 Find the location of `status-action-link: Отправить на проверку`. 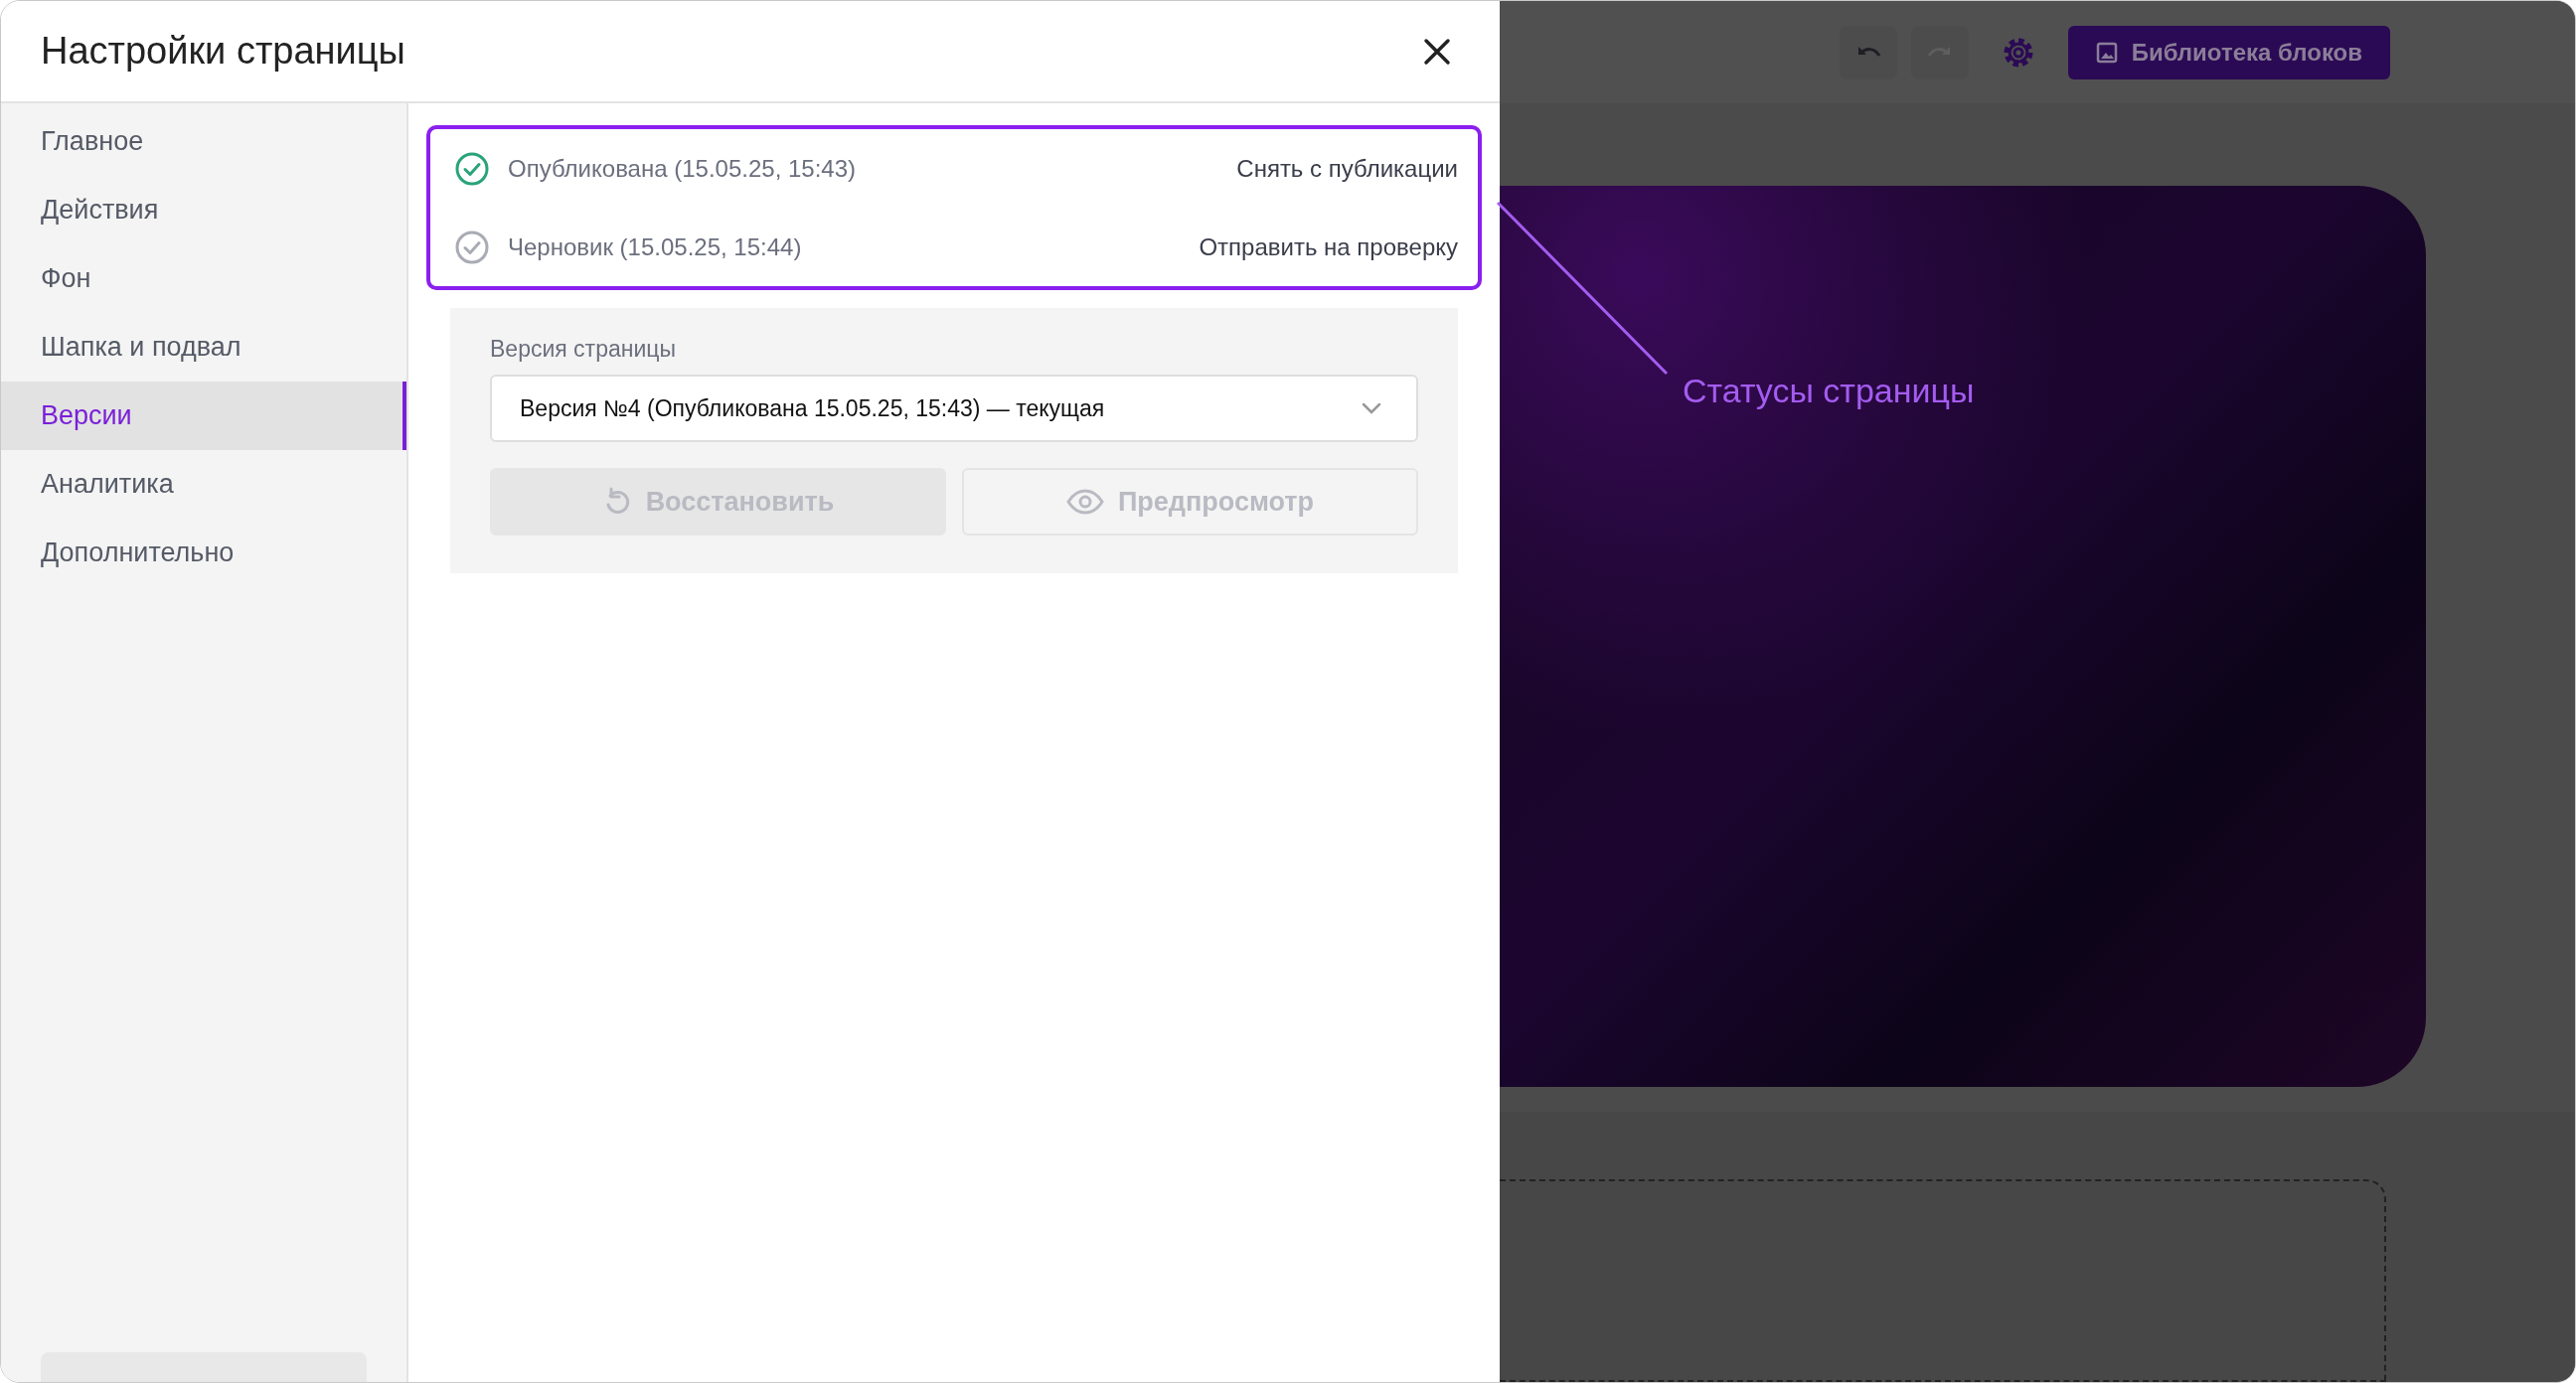

status-action-link: Отправить на проверку is located at coordinates (1328, 247).